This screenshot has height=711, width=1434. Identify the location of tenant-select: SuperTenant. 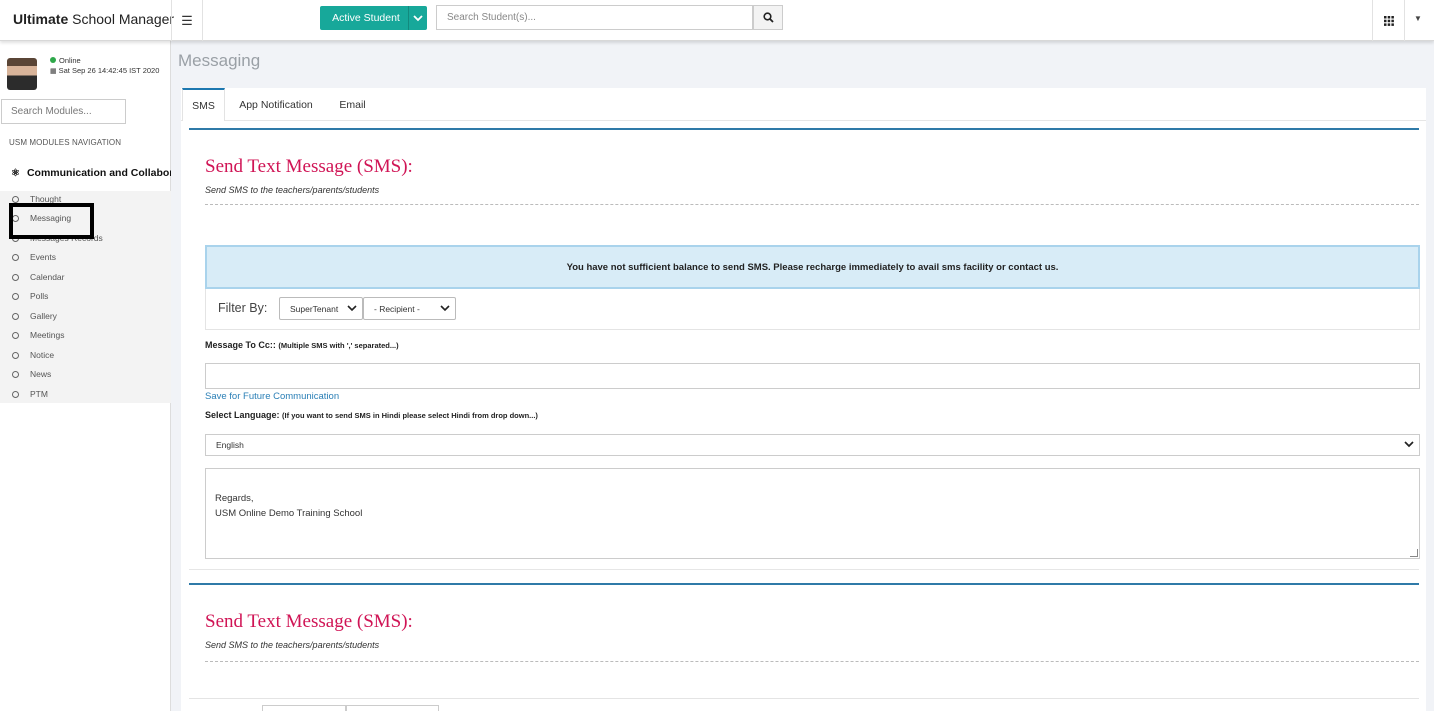
(321, 308).